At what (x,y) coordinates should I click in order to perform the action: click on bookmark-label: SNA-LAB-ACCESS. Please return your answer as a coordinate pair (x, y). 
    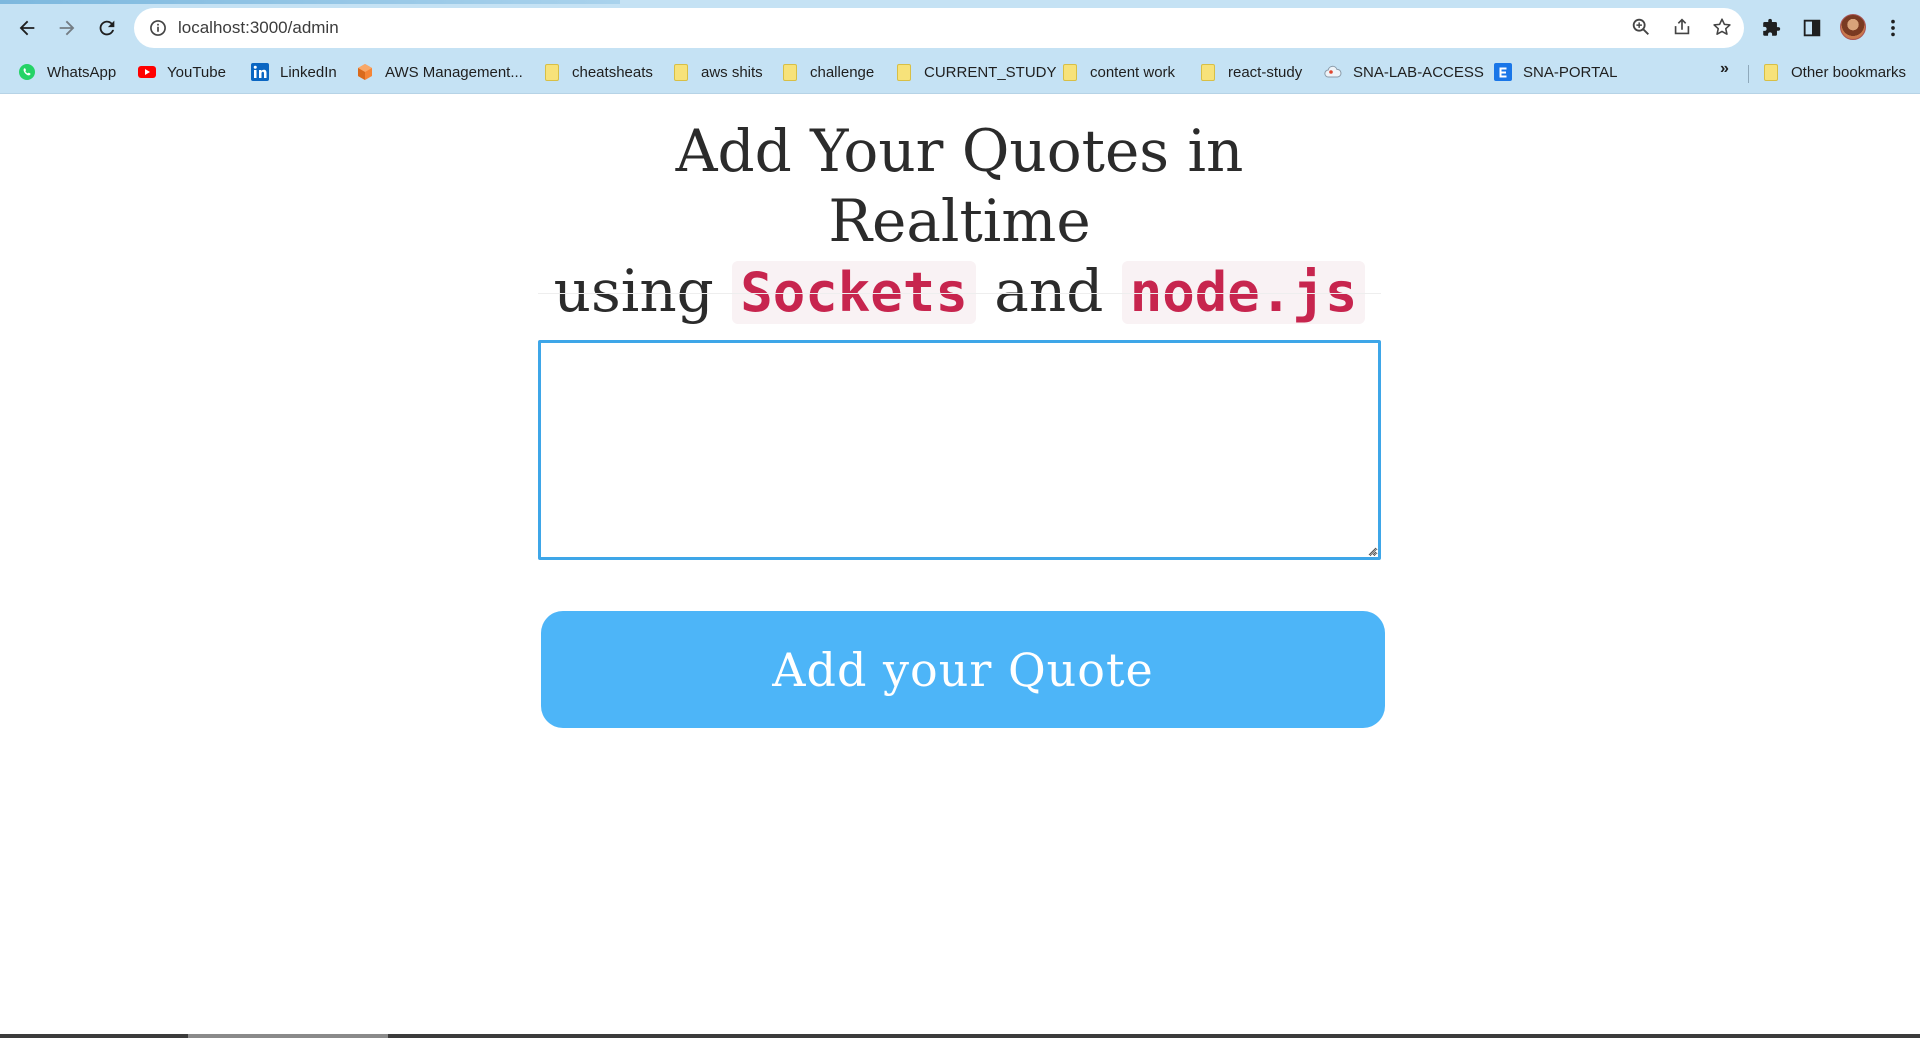
    Looking at the image, I should click on (1418, 72).